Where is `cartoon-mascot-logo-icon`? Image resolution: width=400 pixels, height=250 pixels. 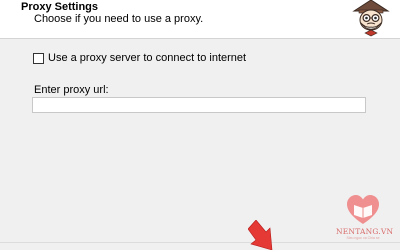
cartoon-mascot-logo-icon is located at coordinates (371, 19).